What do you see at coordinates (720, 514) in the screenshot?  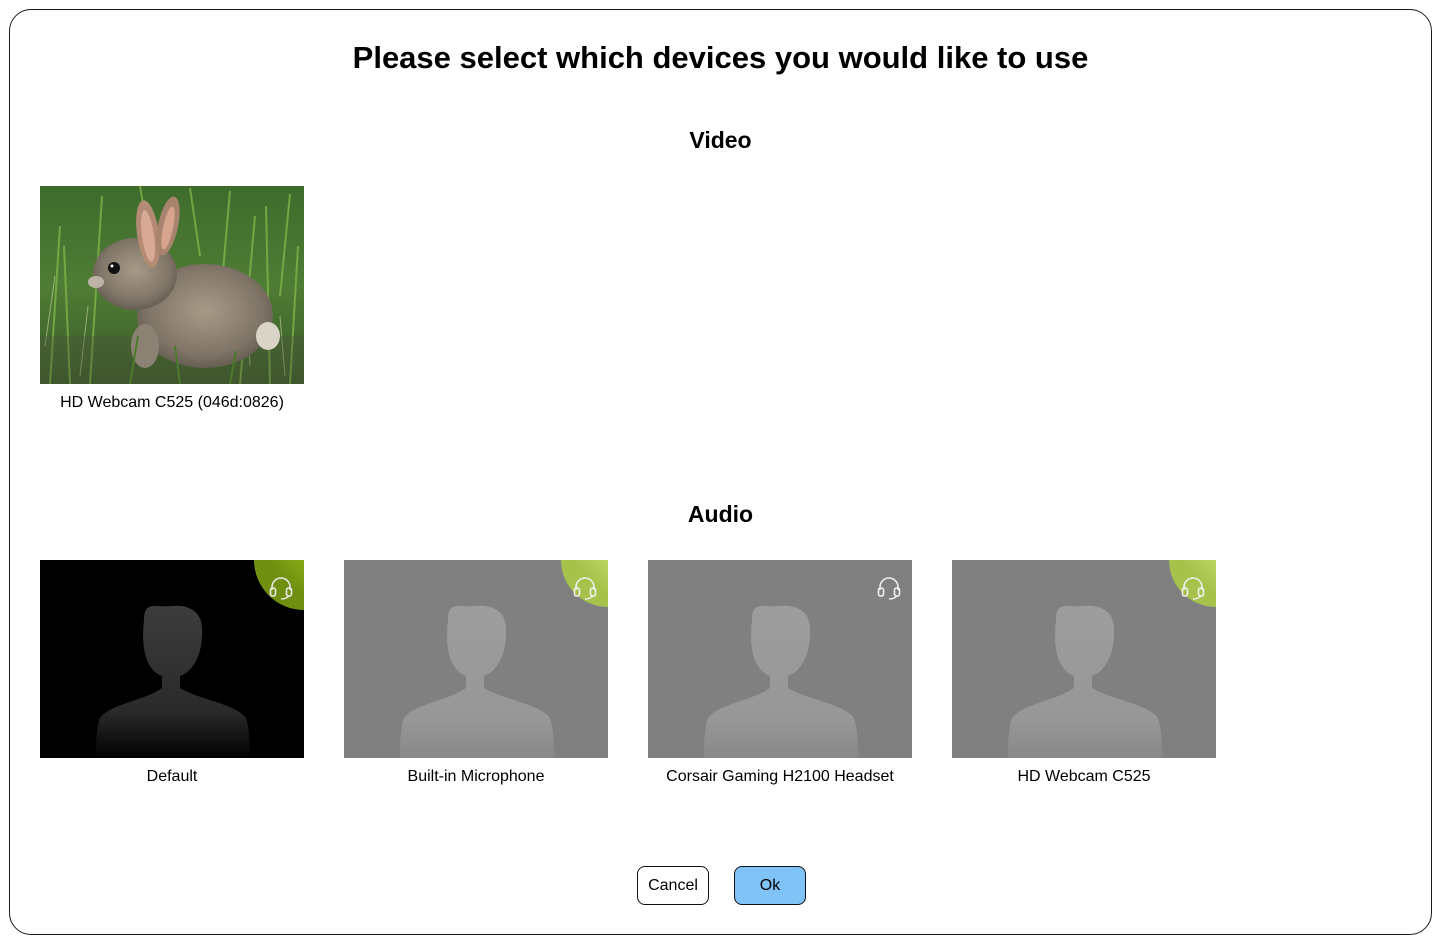 I see `audio-section-heading: Audio` at bounding box center [720, 514].